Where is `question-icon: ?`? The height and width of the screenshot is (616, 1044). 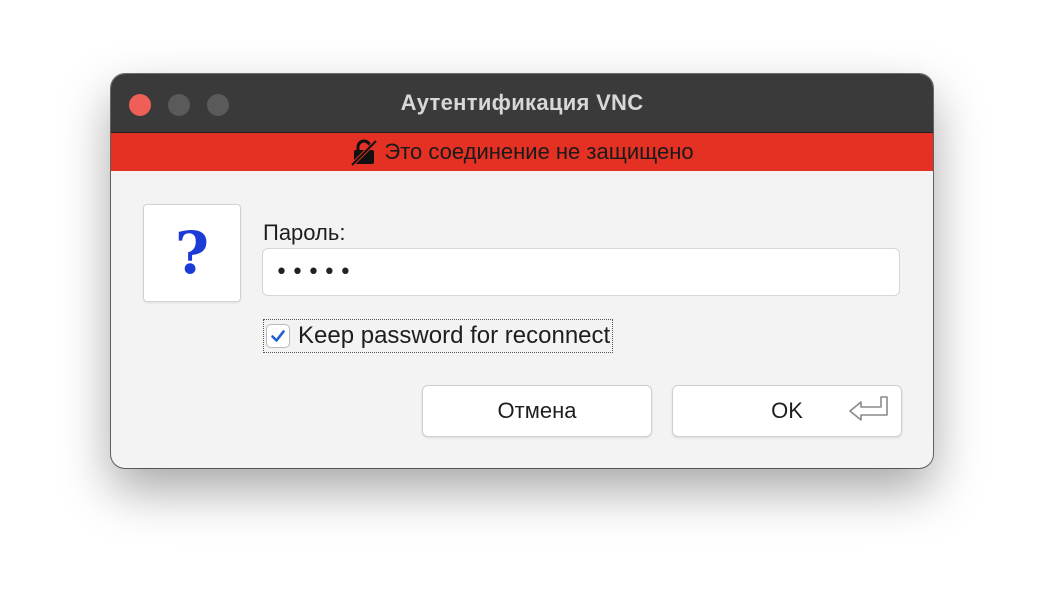
question-icon: ? is located at coordinates (192, 253).